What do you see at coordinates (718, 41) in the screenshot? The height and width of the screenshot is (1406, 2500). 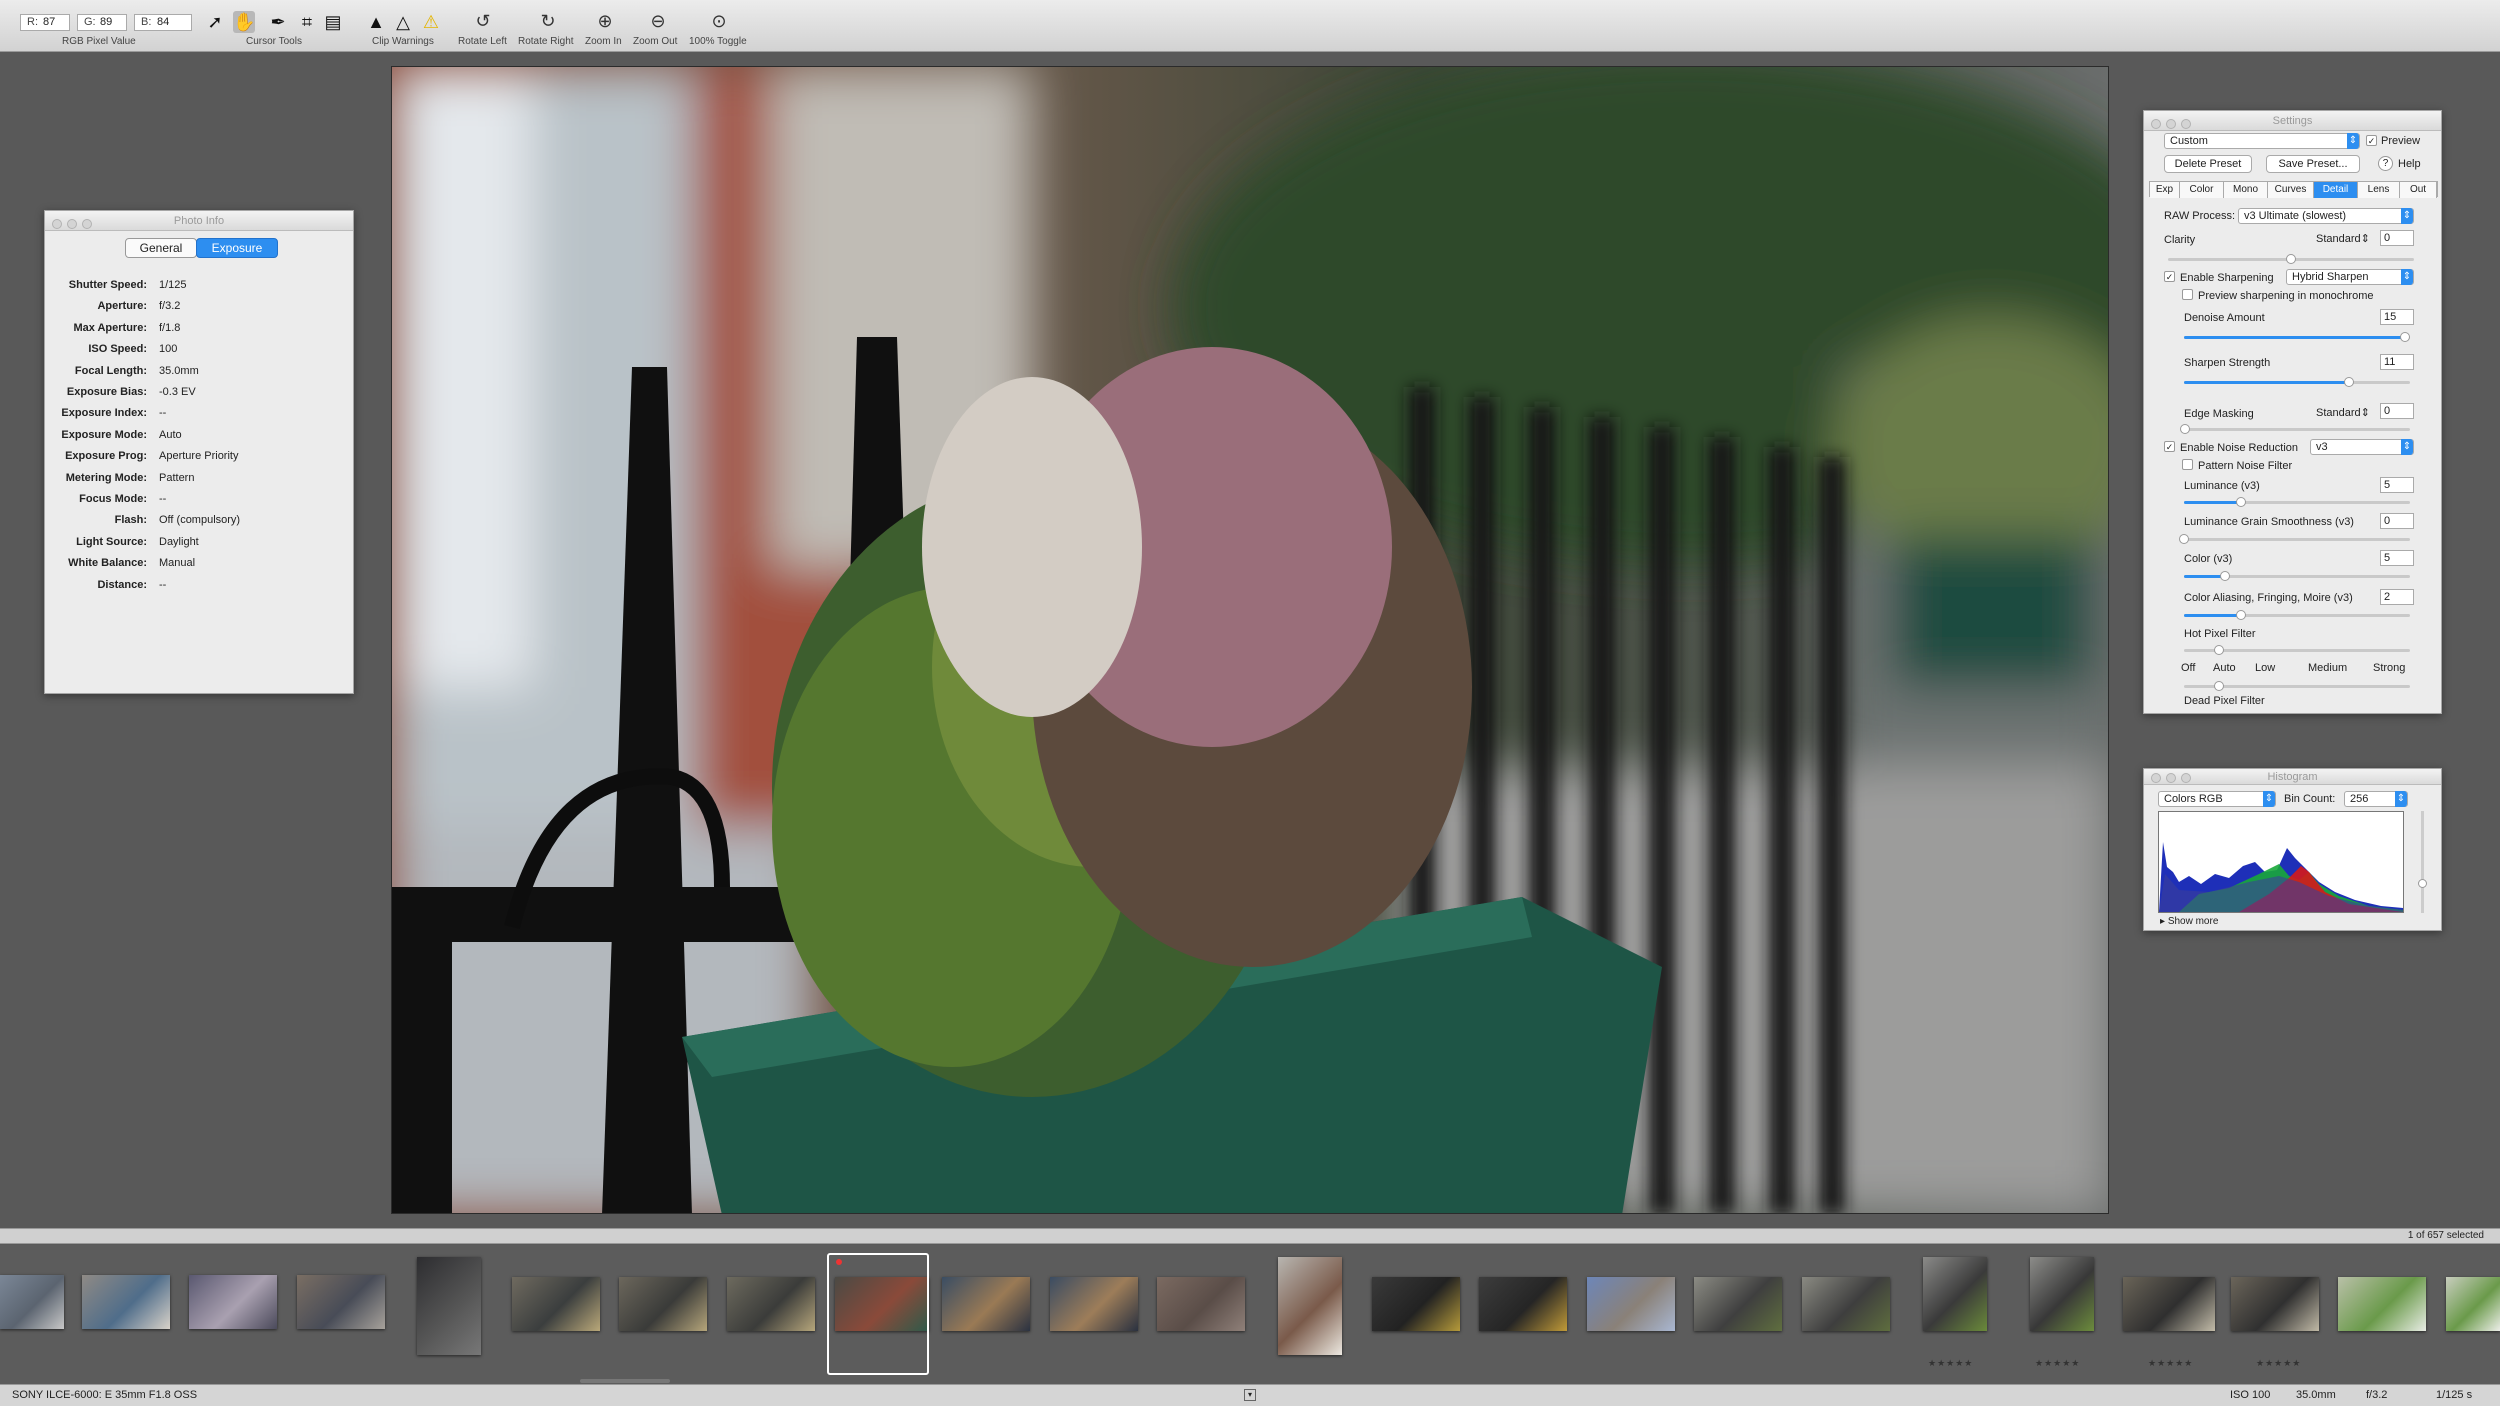 I see `zoom-100-toggle-label: 100% Toggle` at bounding box center [718, 41].